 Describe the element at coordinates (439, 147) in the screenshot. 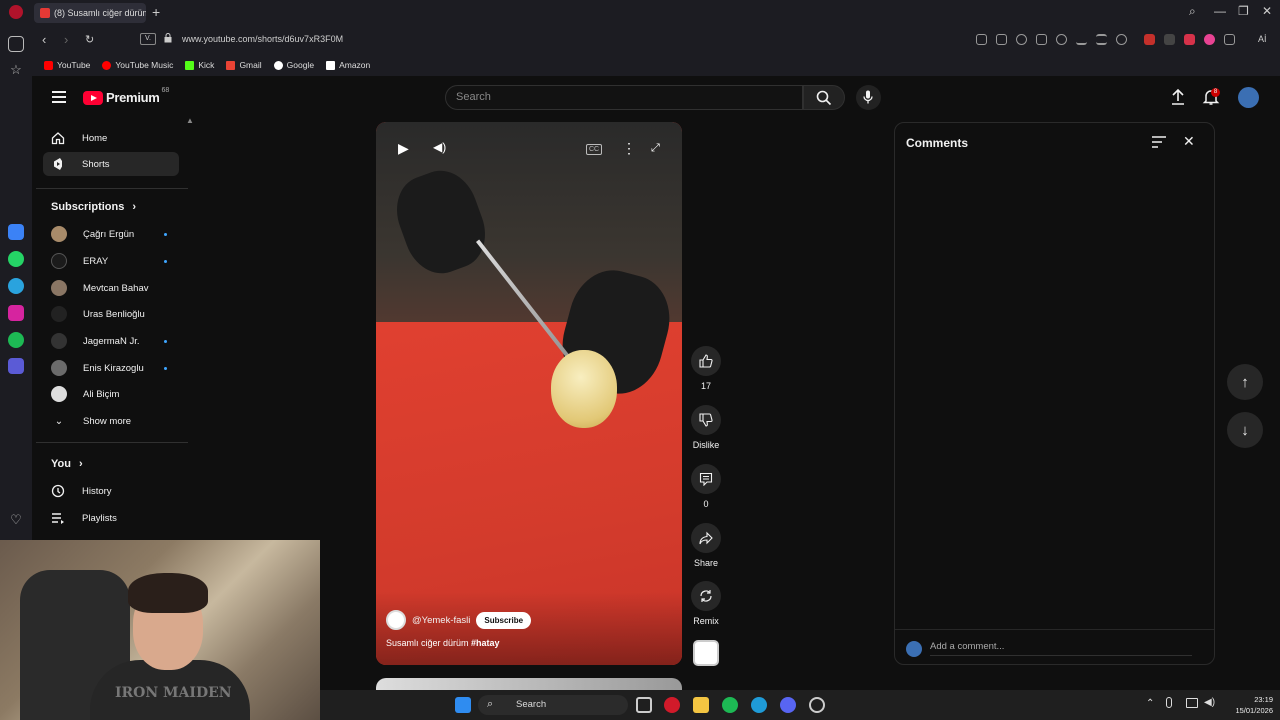

I see `volume-icon: ◀)` at that location.